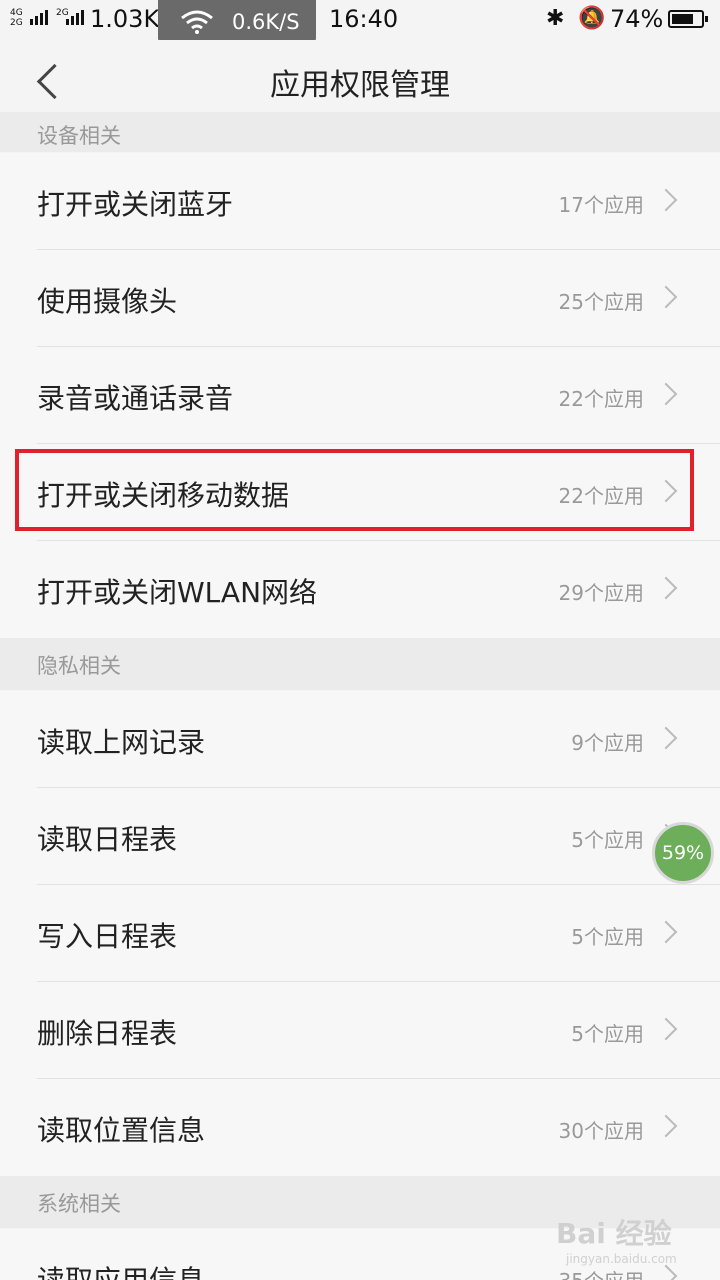 The image size is (720, 1280). What do you see at coordinates (360, 1127) in the screenshot?
I see `permission-row-location: 读取位置信息 30个应用` at bounding box center [360, 1127].